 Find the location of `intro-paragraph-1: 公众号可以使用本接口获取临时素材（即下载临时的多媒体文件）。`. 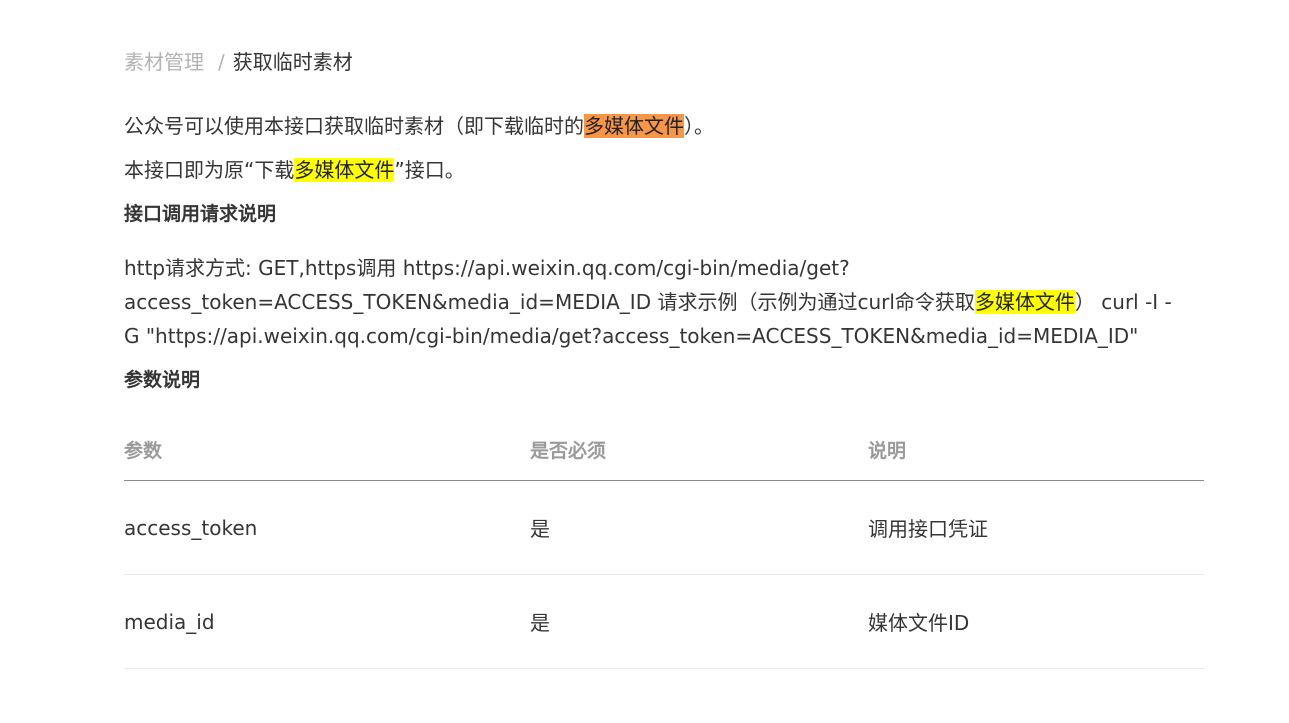

intro-paragraph-1: 公众号可以使用本接口获取临时素材（即下载临时的多媒体文件）。 is located at coordinates (419, 126).